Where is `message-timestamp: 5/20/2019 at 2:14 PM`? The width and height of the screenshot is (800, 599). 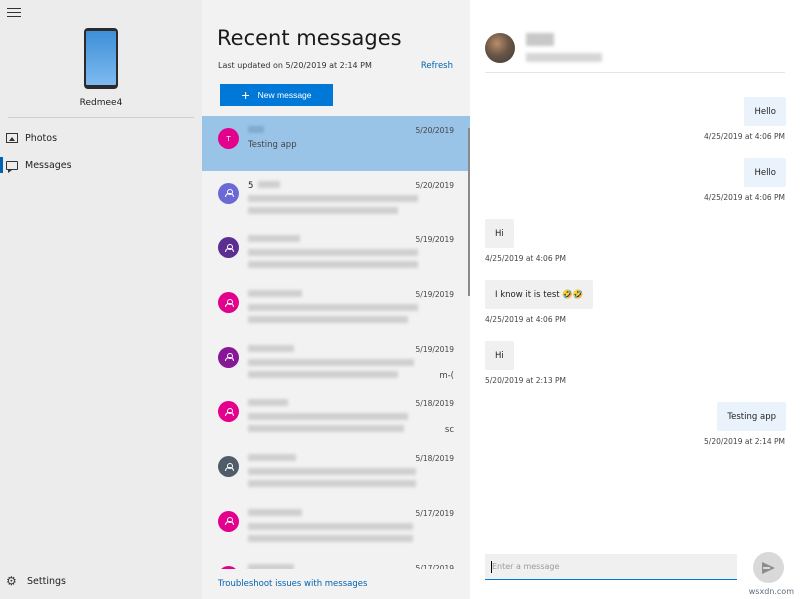 message-timestamp: 5/20/2019 at 2:14 PM is located at coordinates (744, 441).